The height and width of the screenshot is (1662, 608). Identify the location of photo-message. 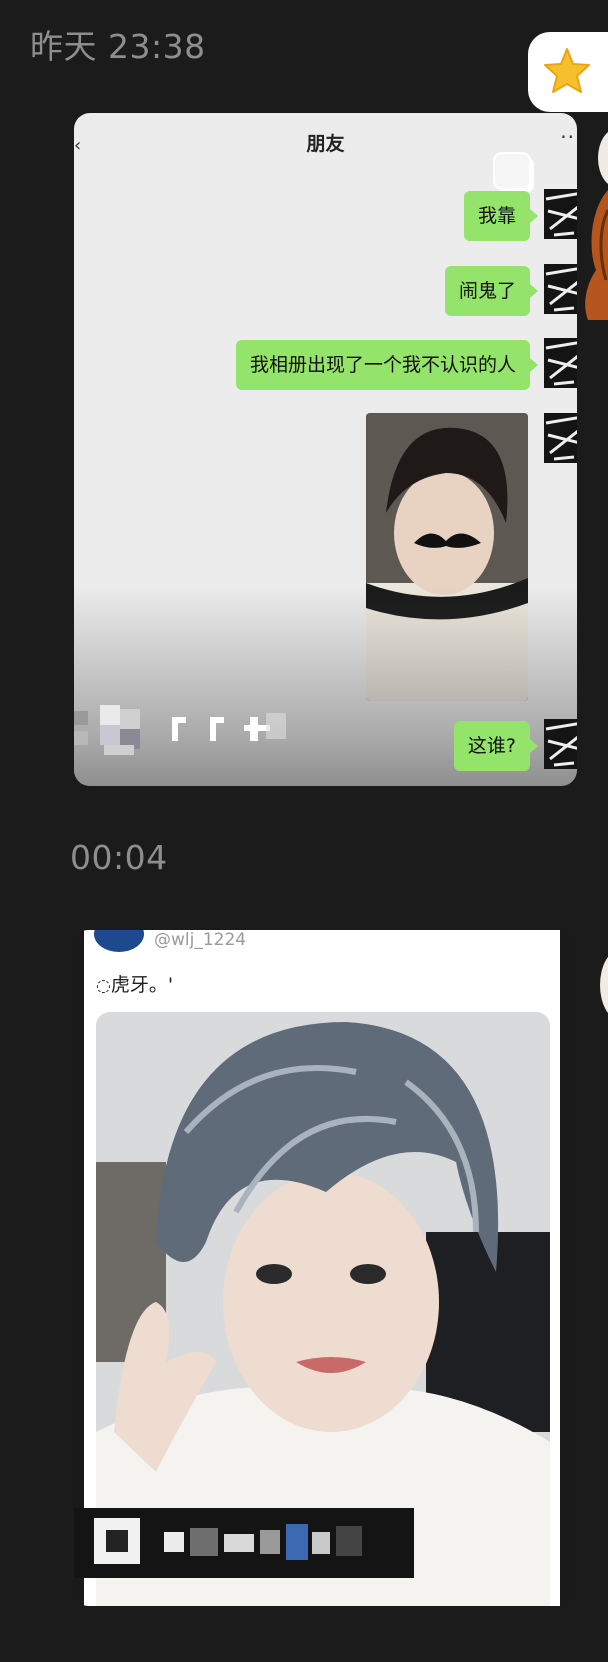
(447, 557).